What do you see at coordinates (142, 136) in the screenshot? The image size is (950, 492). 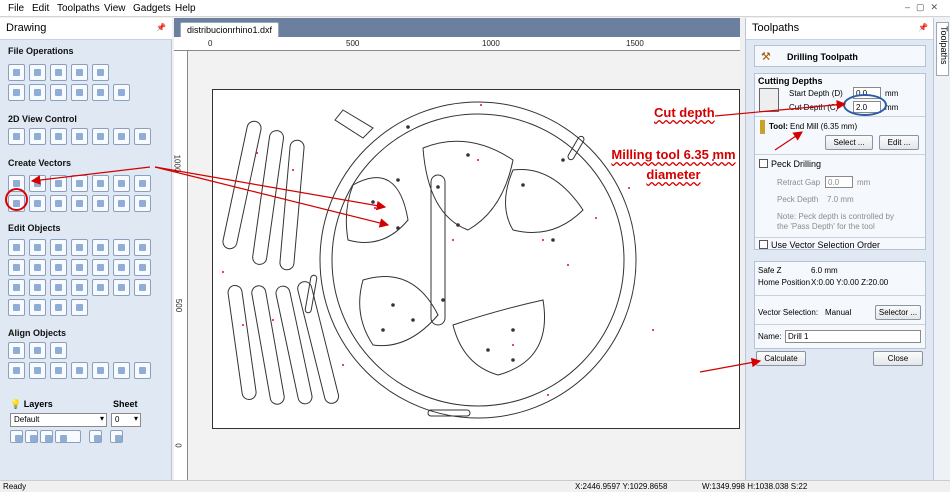 I see `view-2d-icon` at bounding box center [142, 136].